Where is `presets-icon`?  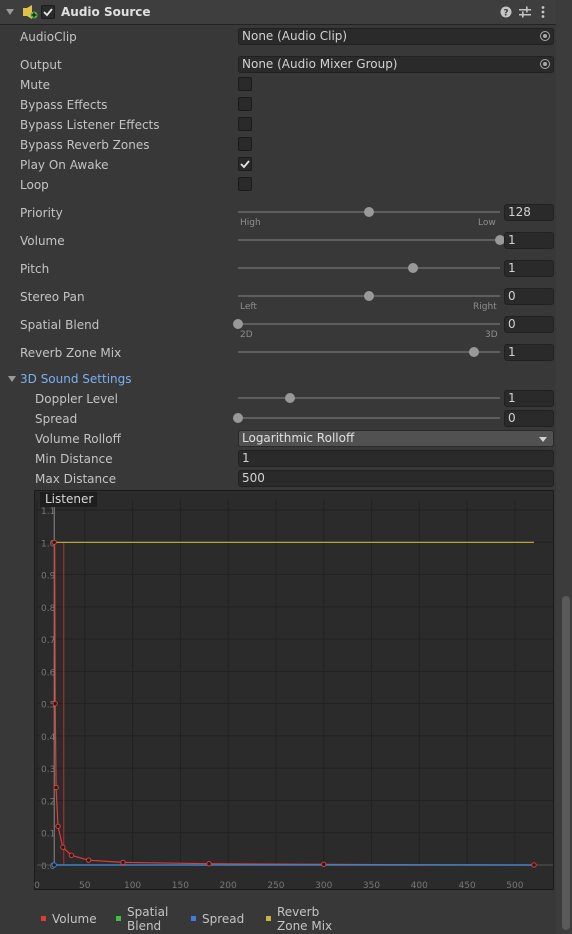
presets-icon is located at coordinates (525, 12).